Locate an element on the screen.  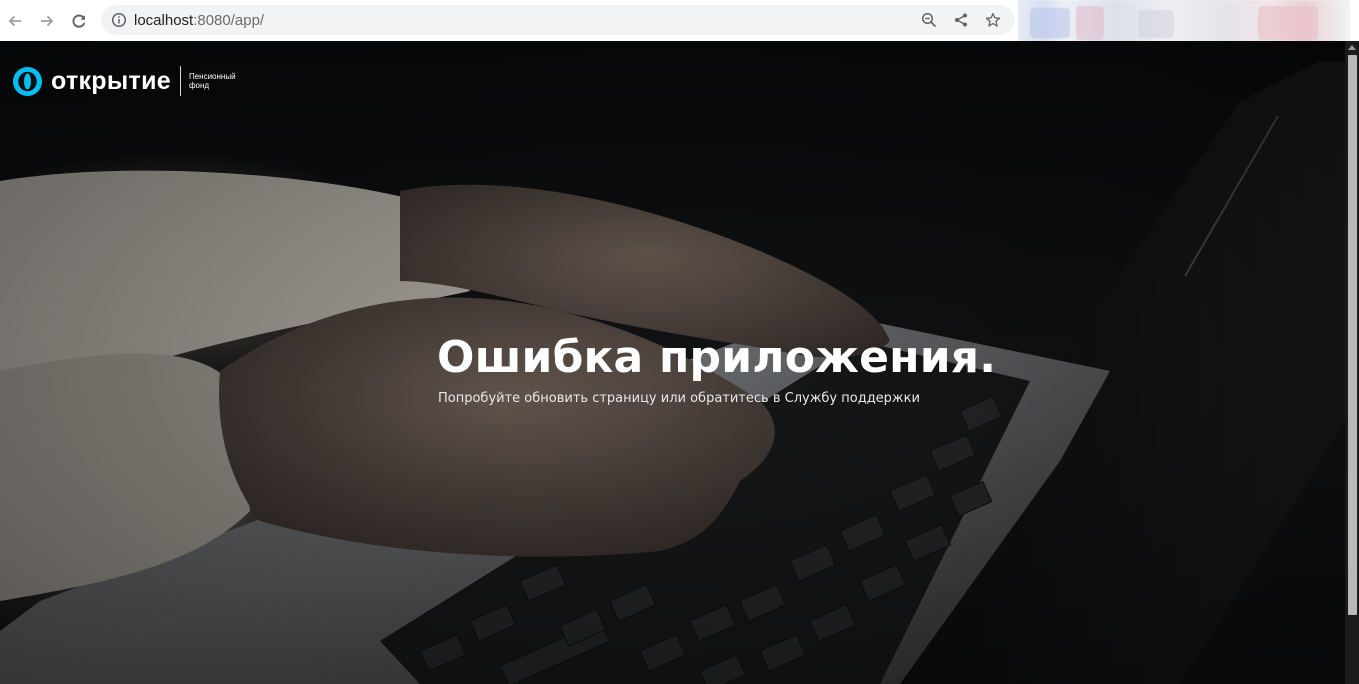
forward-button is located at coordinates (47, 21).